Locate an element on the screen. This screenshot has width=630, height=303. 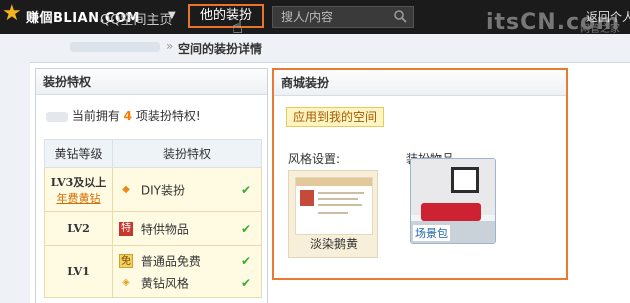
privilege-item: 特 特供物品 ✔ is located at coordinates (190, 229).